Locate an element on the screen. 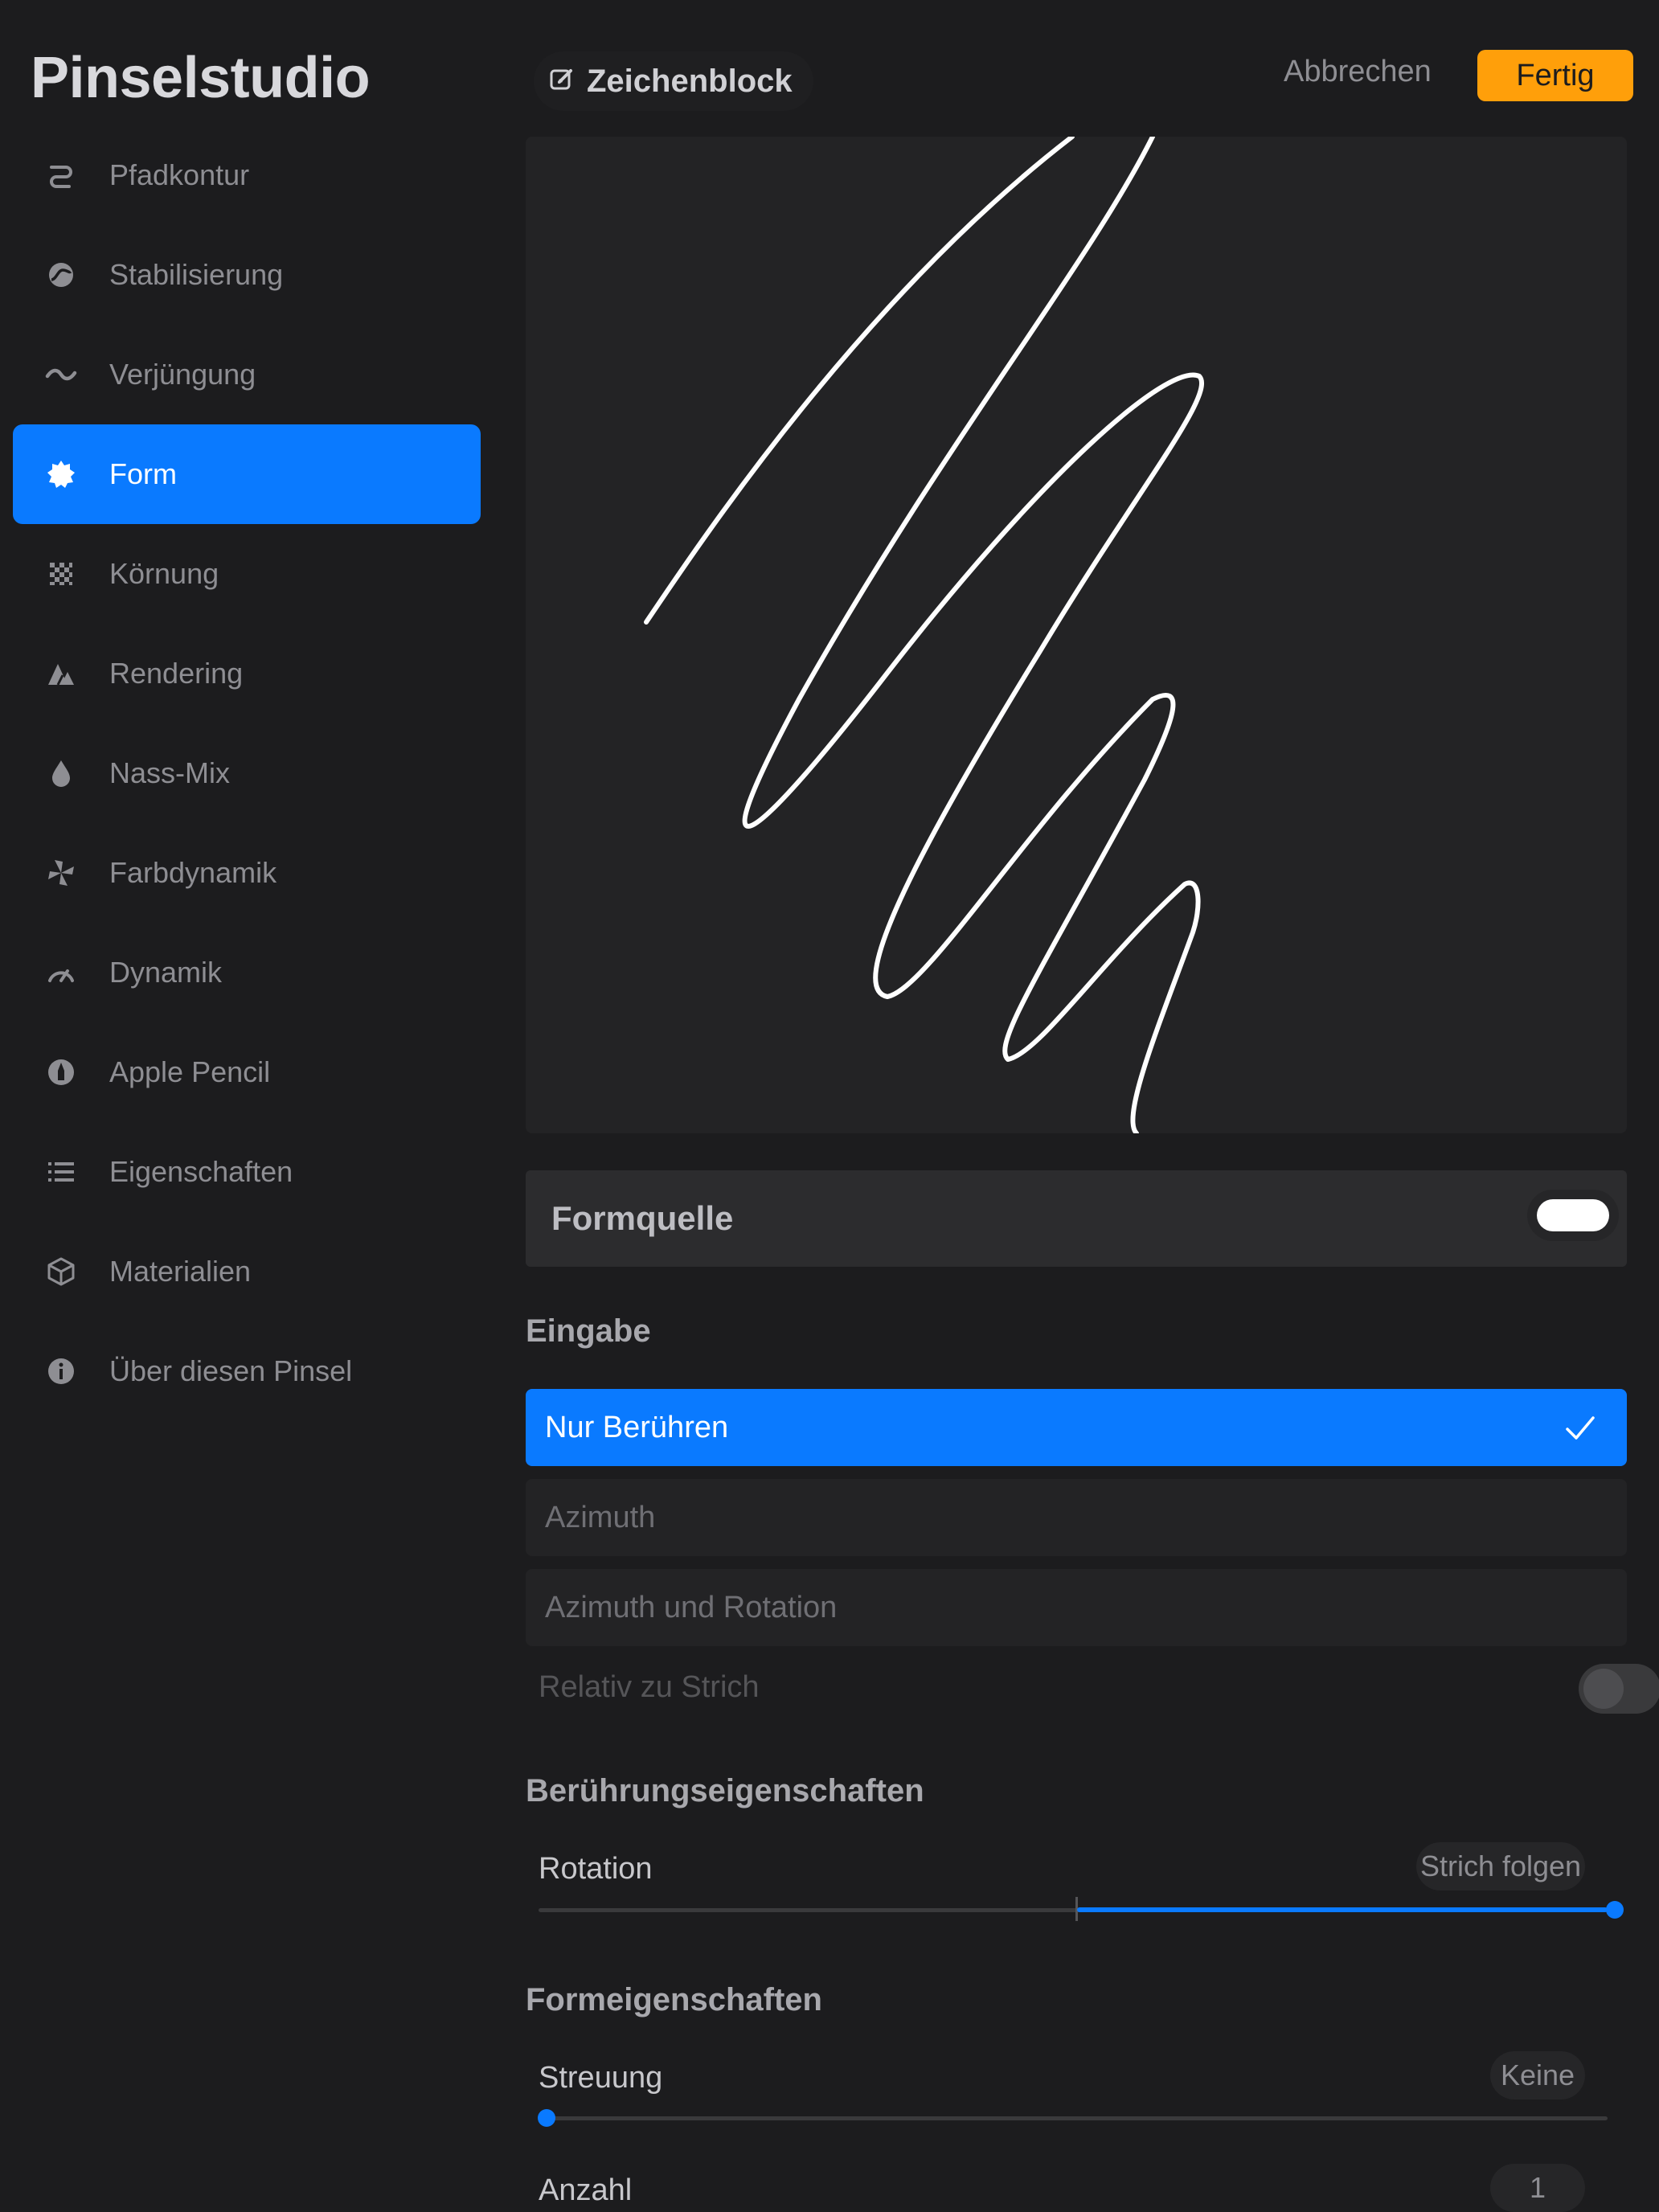  sidebar-item-shape: Form is located at coordinates (247, 474).